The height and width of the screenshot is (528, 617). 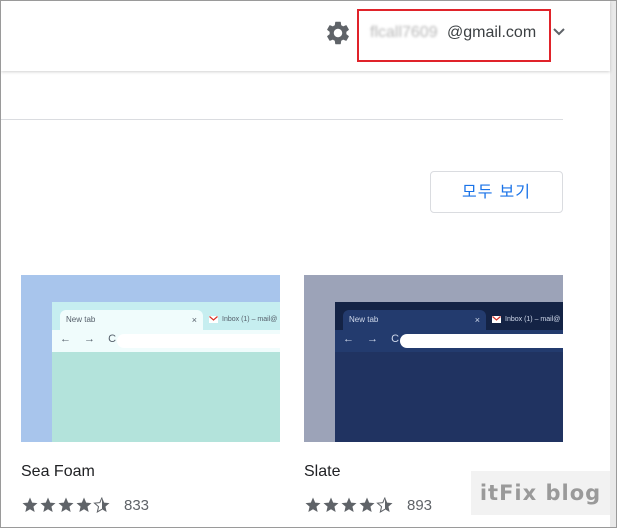 I want to click on view-all-button: 모두 보기, so click(x=496, y=192).